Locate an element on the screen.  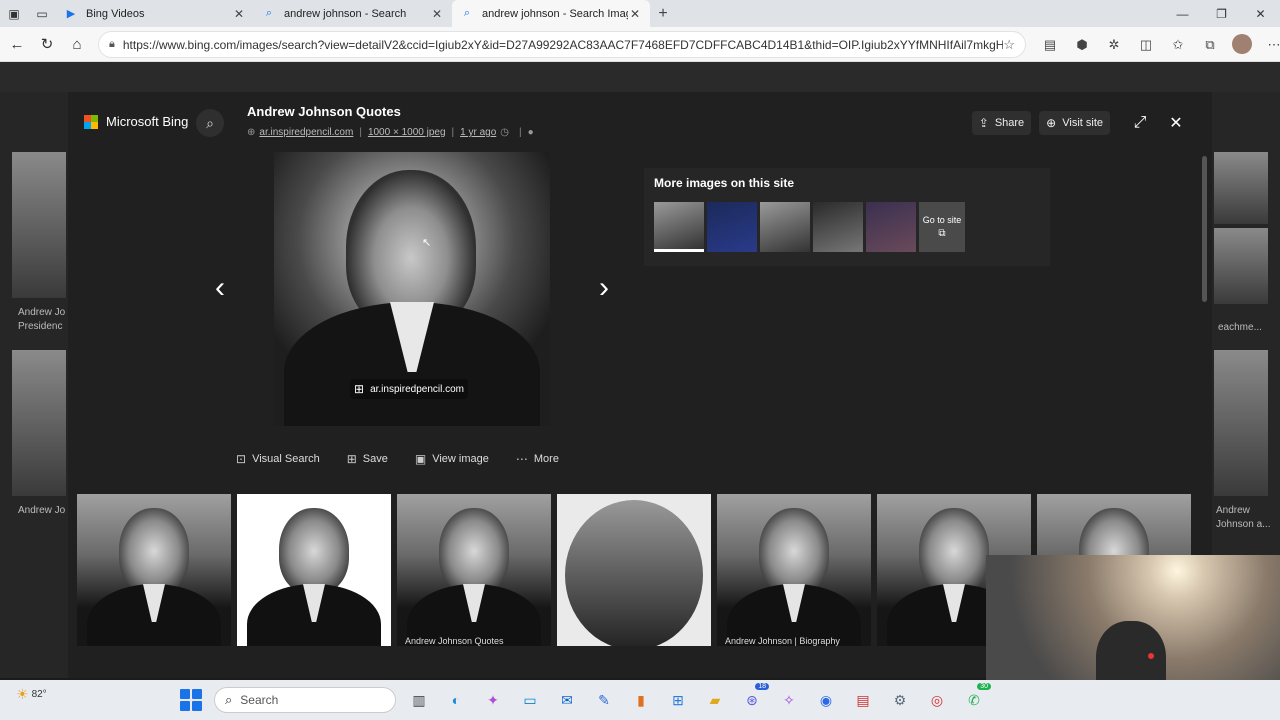
related-image: Andrew Johnson | Biography is located at coordinates (794, 570).